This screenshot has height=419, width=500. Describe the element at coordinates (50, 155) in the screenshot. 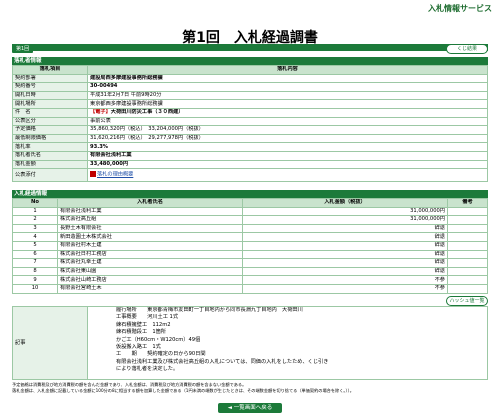

I see `label-winner: 落札者氏名` at that location.